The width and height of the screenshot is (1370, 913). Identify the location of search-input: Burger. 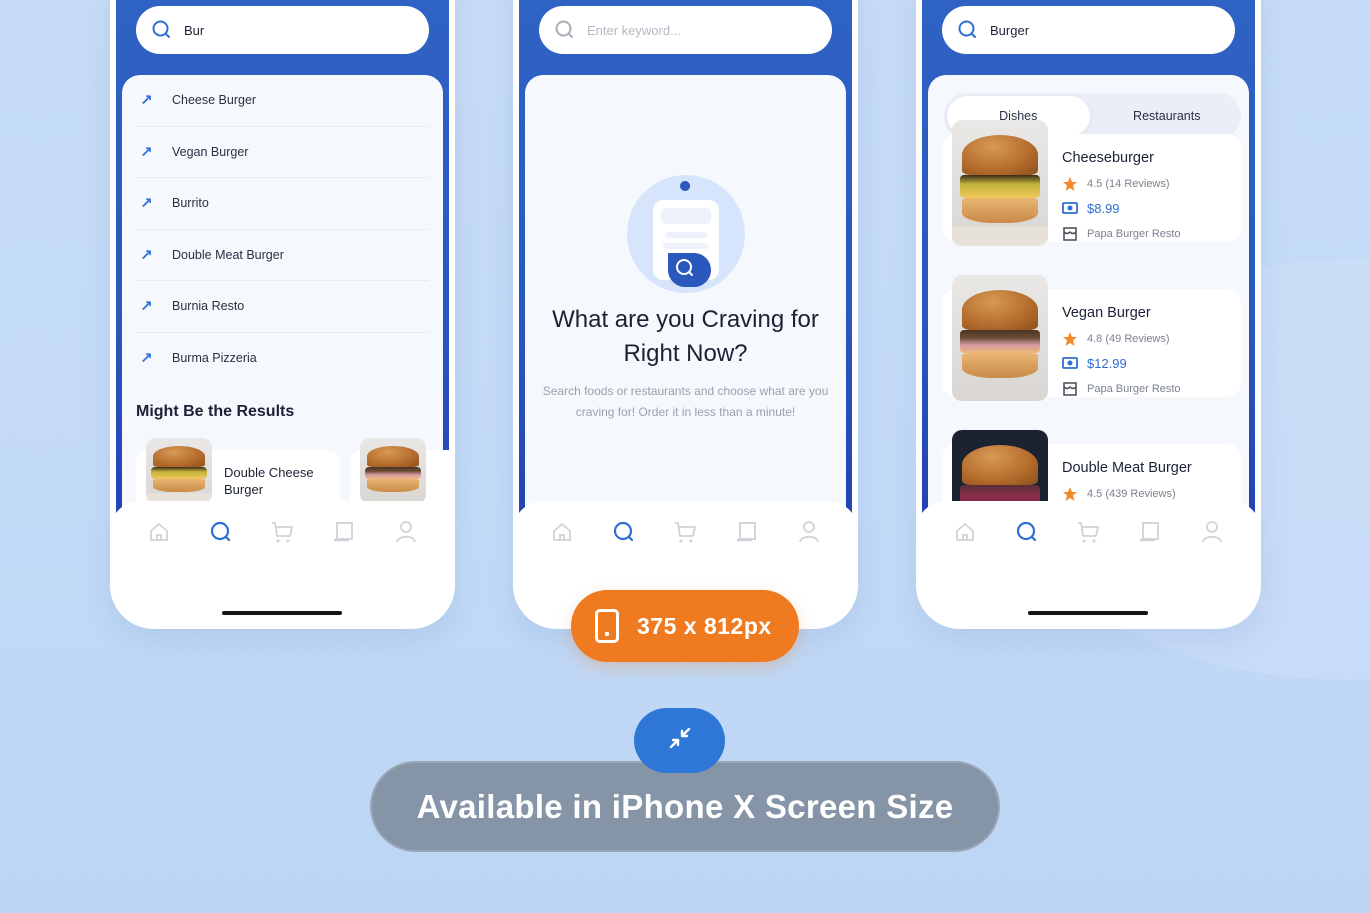
(1088, 30).